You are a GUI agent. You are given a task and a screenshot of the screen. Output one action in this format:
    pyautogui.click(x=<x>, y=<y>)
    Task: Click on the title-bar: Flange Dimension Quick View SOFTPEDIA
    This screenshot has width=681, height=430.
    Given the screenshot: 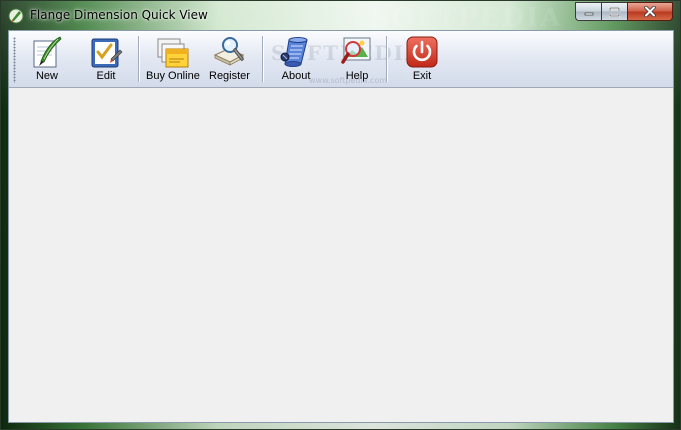 What is the action you would take?
    pyautogui.click(x=340, y=17)
    